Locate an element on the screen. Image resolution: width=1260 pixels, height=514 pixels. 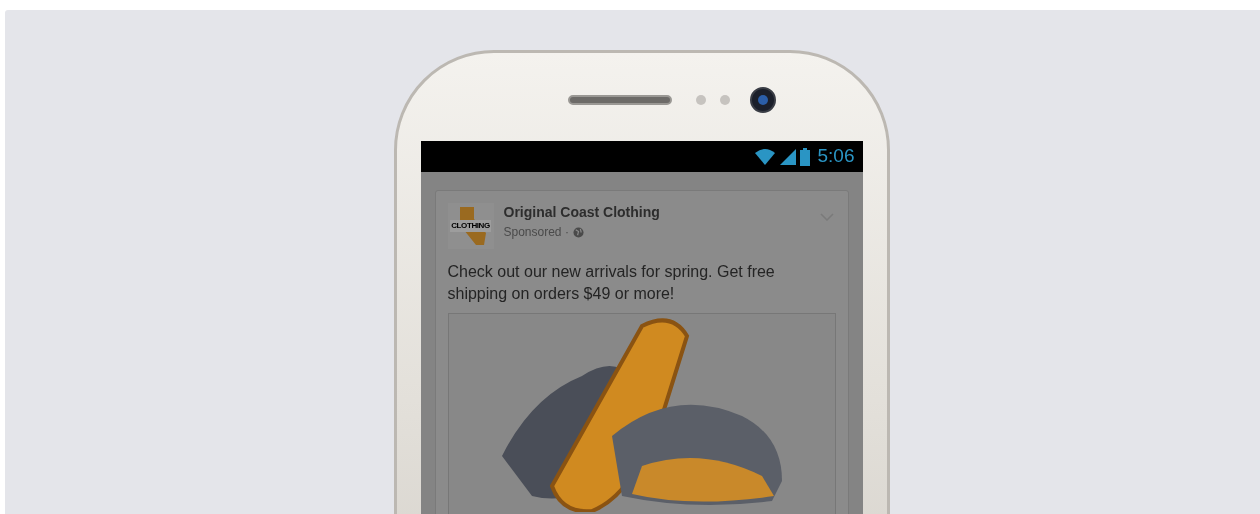
signal-icon is located at coordinates (787, 156).